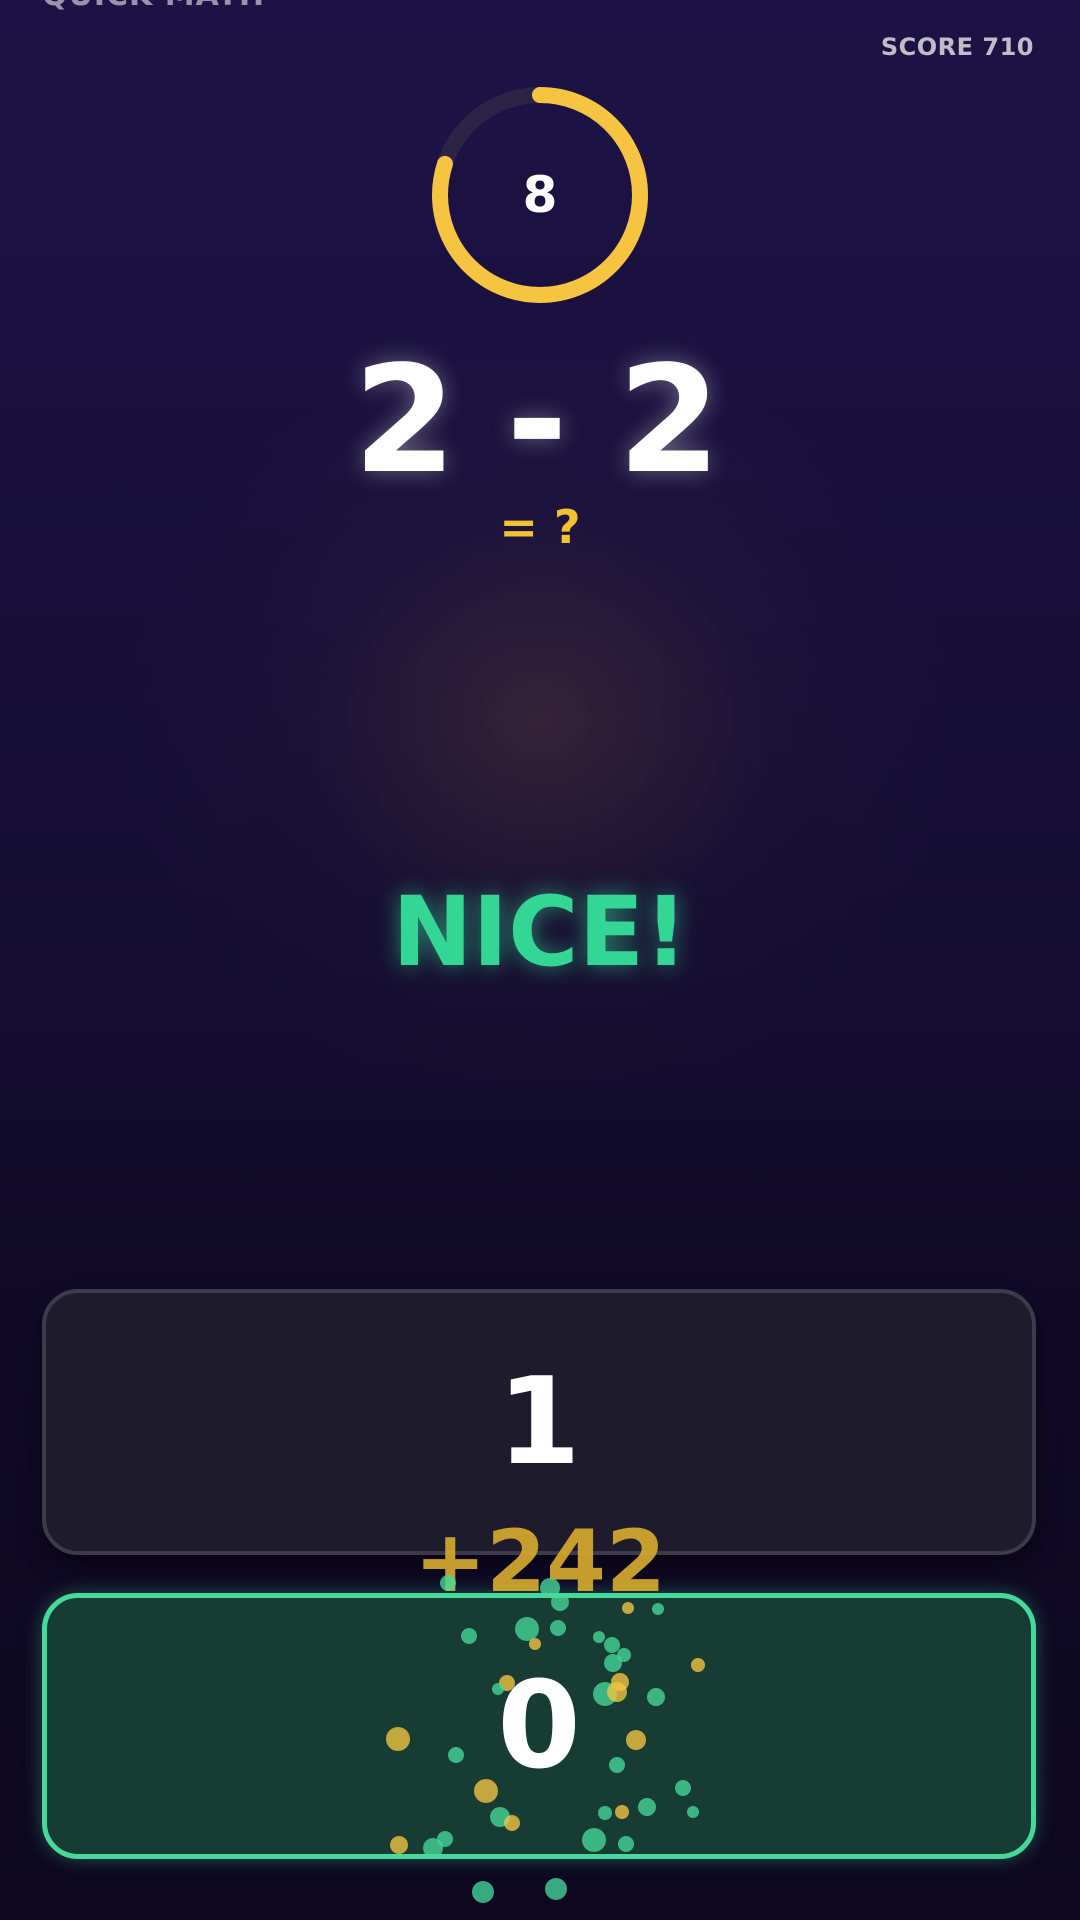  I want to click on timer-value: 8, so click(540, 195).